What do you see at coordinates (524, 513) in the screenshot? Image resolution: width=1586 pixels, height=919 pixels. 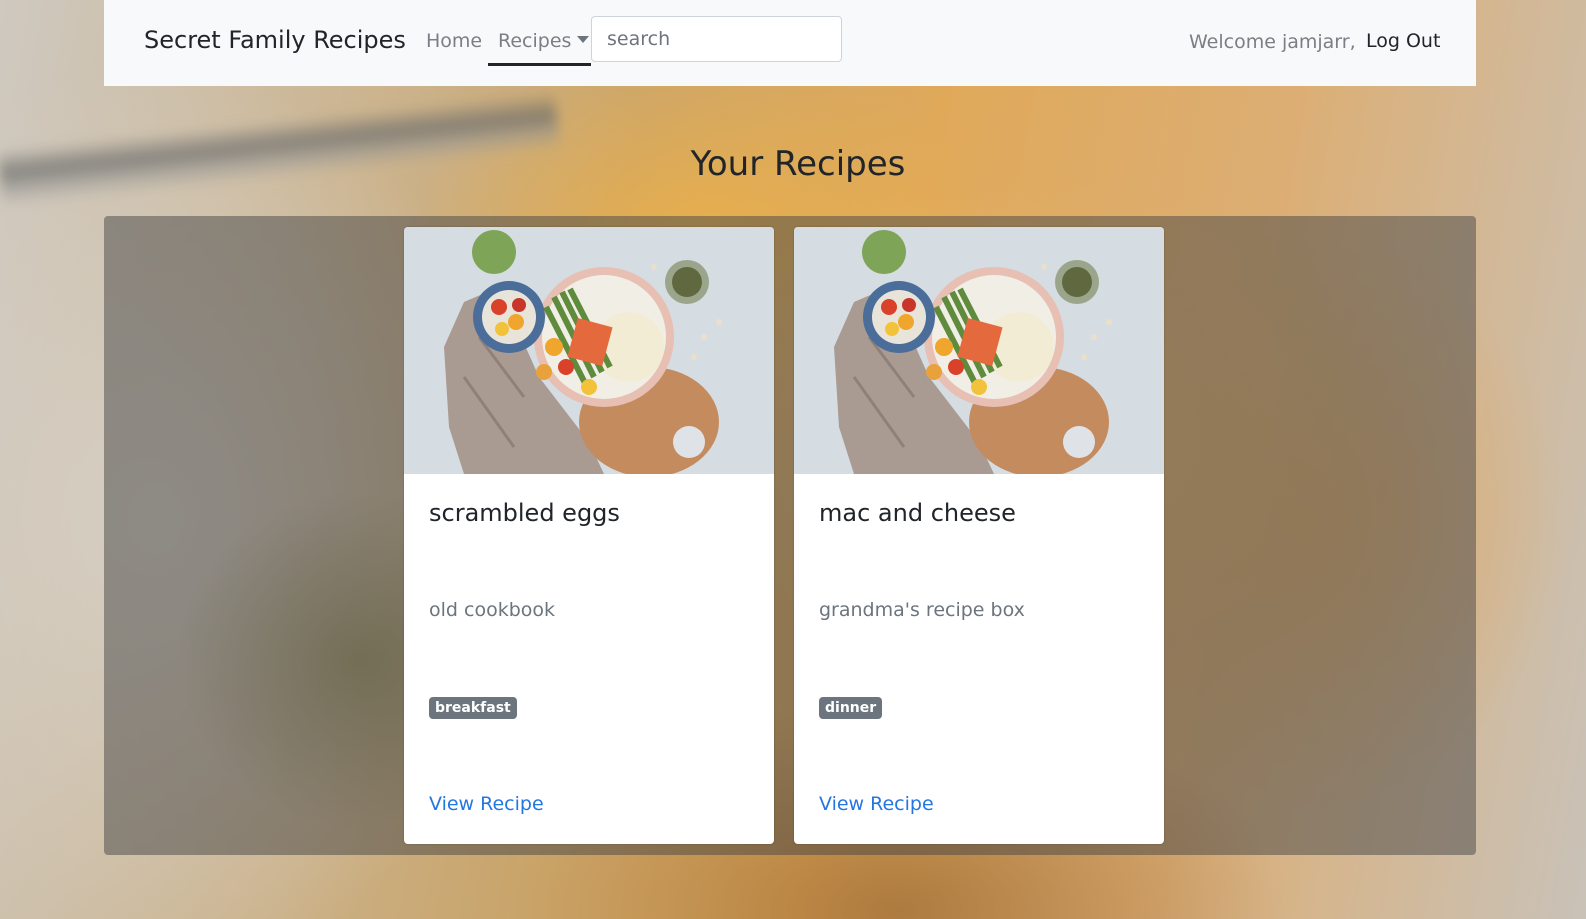 I see `recipe-title: scrambled eggs` at bounding box center [524, 513].